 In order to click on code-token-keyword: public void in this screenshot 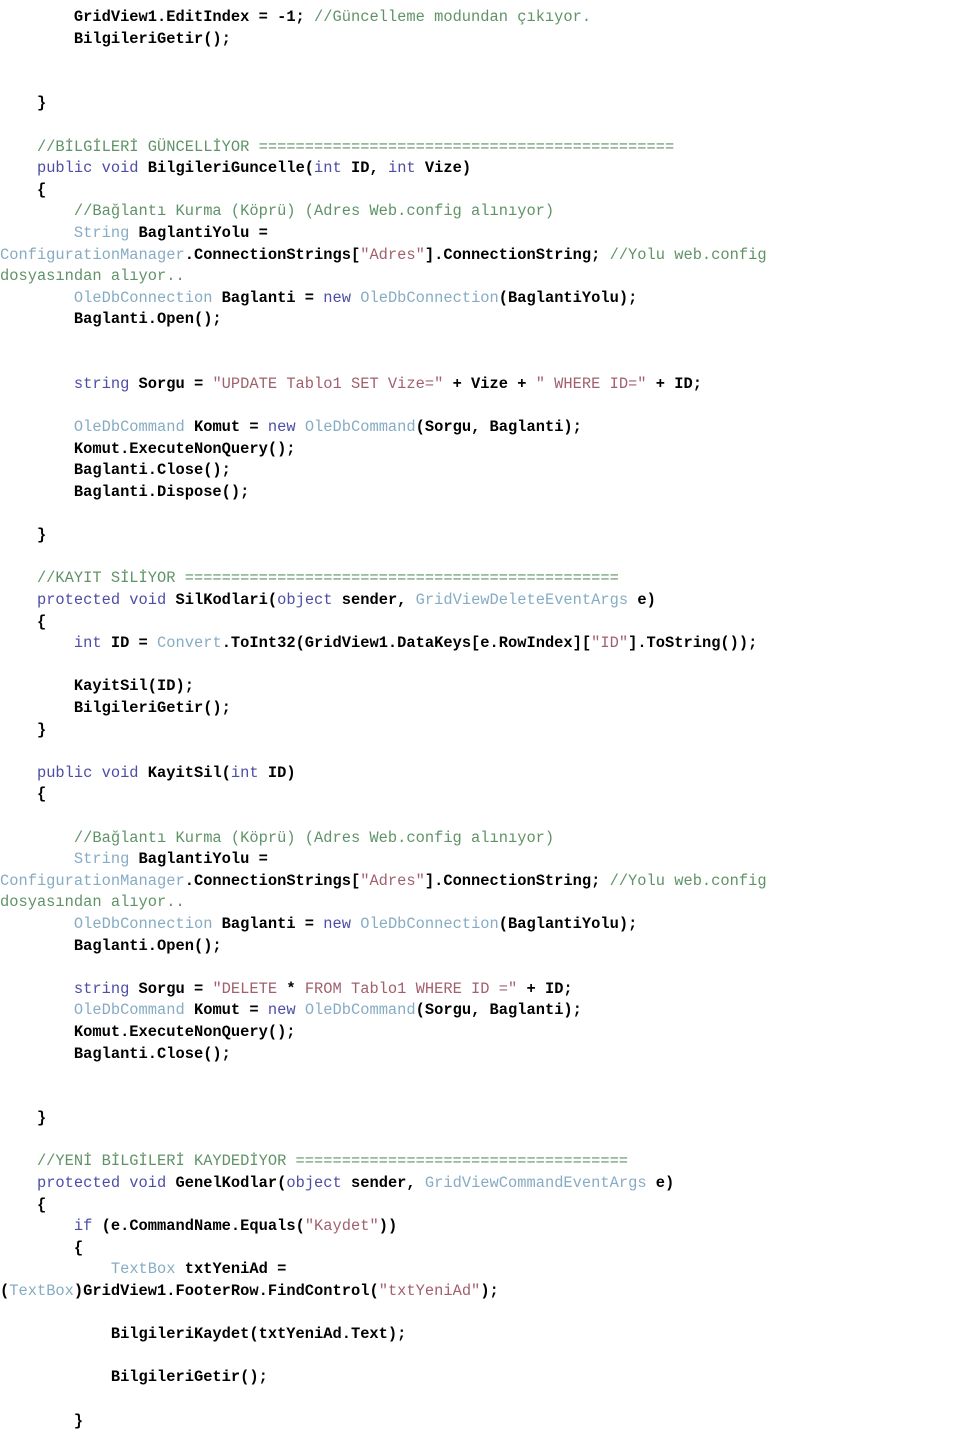, I will do `click(92, 772)`.